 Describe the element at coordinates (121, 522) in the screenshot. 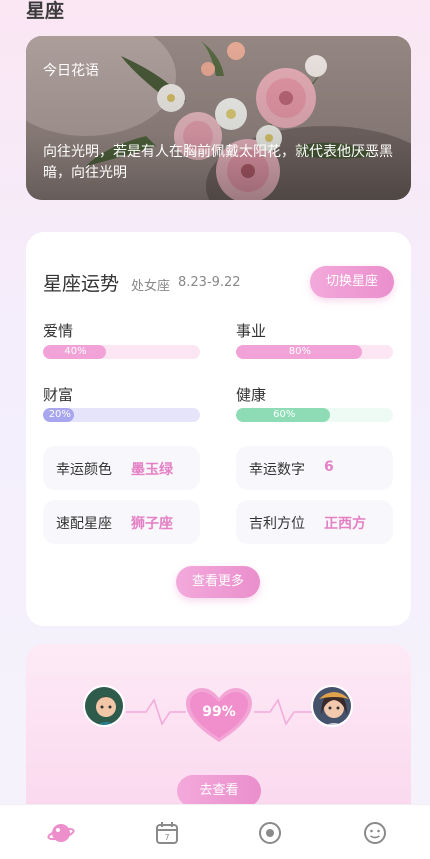

I see `match-sign-box: 速配星座 狮子座` at that location.